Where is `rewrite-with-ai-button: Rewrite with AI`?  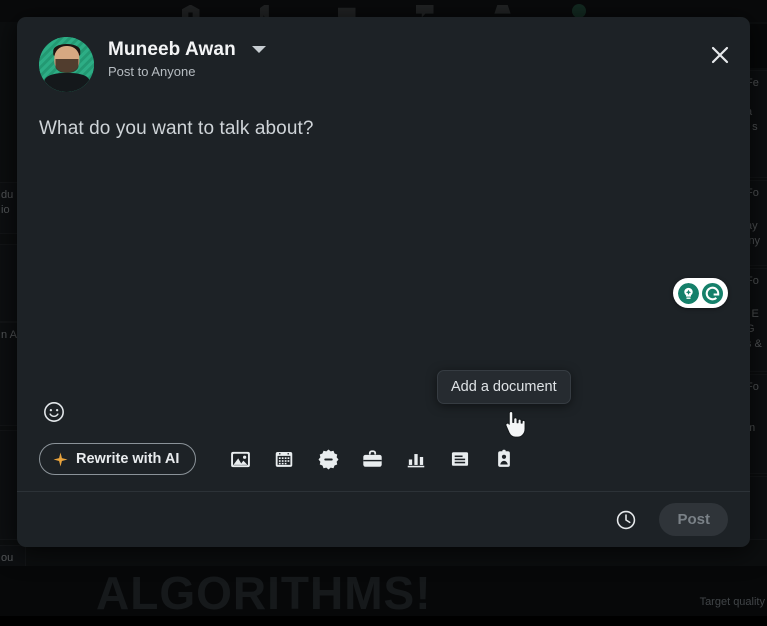
rewrite-with-ai-button: Rewrite with AI is located at coordinates (117, 459).